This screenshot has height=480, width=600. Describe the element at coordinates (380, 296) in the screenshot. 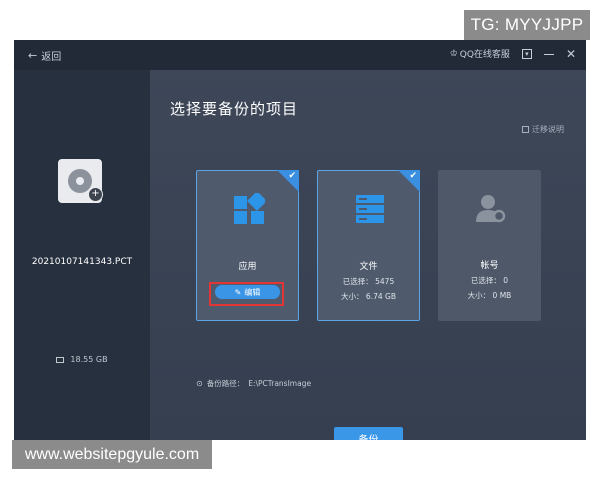

I see `files-size-value: 6.74 GB` at that location.